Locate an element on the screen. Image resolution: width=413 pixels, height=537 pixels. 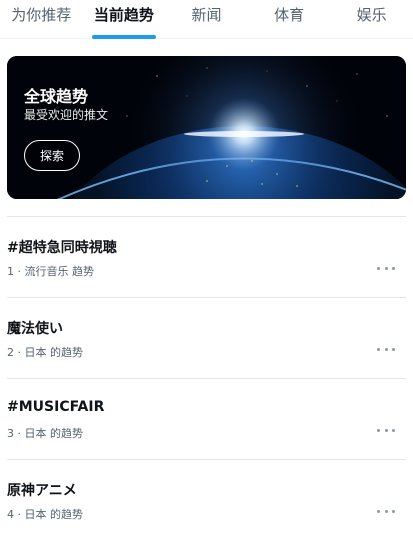
tab-label: 体育 is located at coordinates (289, 14).